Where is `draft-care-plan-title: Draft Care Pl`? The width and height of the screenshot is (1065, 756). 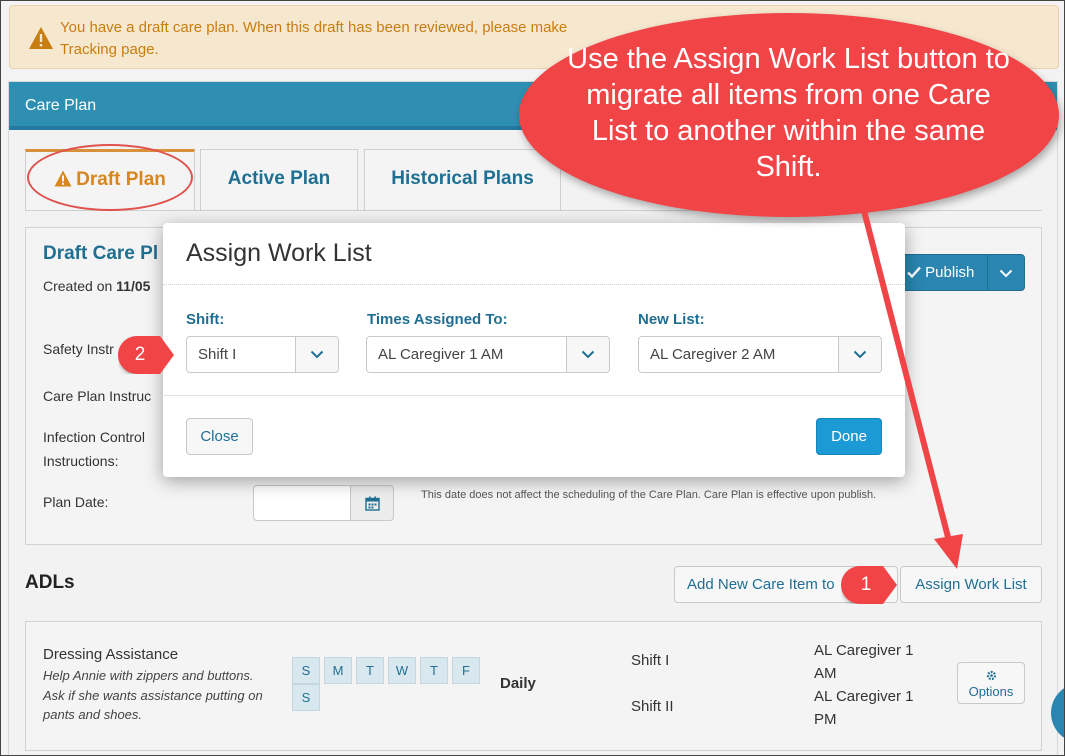 draft-care-plan-title: Draft Care Pl is located at coordinates (101, 253).